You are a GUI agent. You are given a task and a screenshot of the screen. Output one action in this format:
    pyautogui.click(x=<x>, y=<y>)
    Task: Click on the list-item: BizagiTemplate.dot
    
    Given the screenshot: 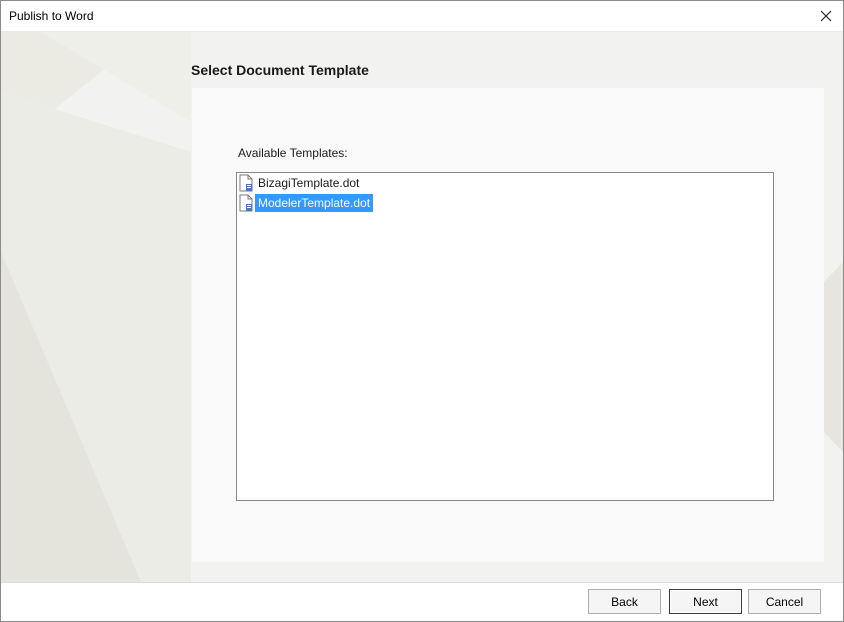 What is the action you would take?
    pyautogui.click(x=299, y=183)
    